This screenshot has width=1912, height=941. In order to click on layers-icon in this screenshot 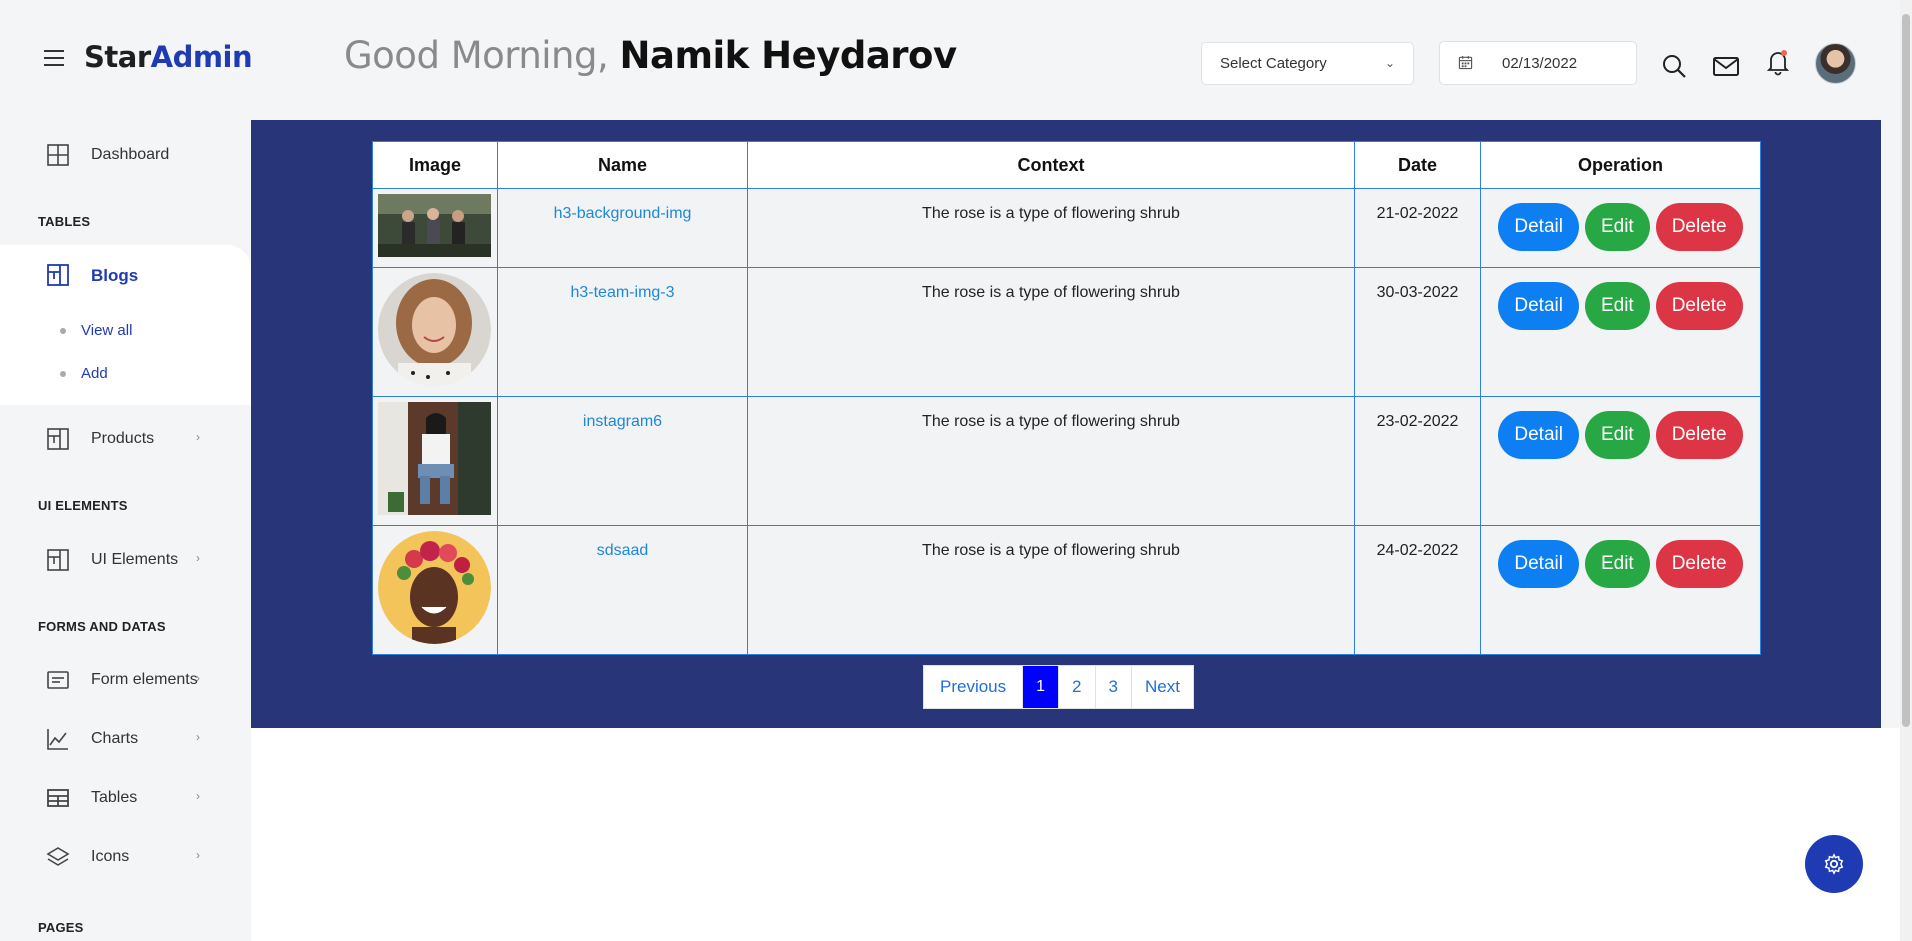, I will do `click(58, 856)`.